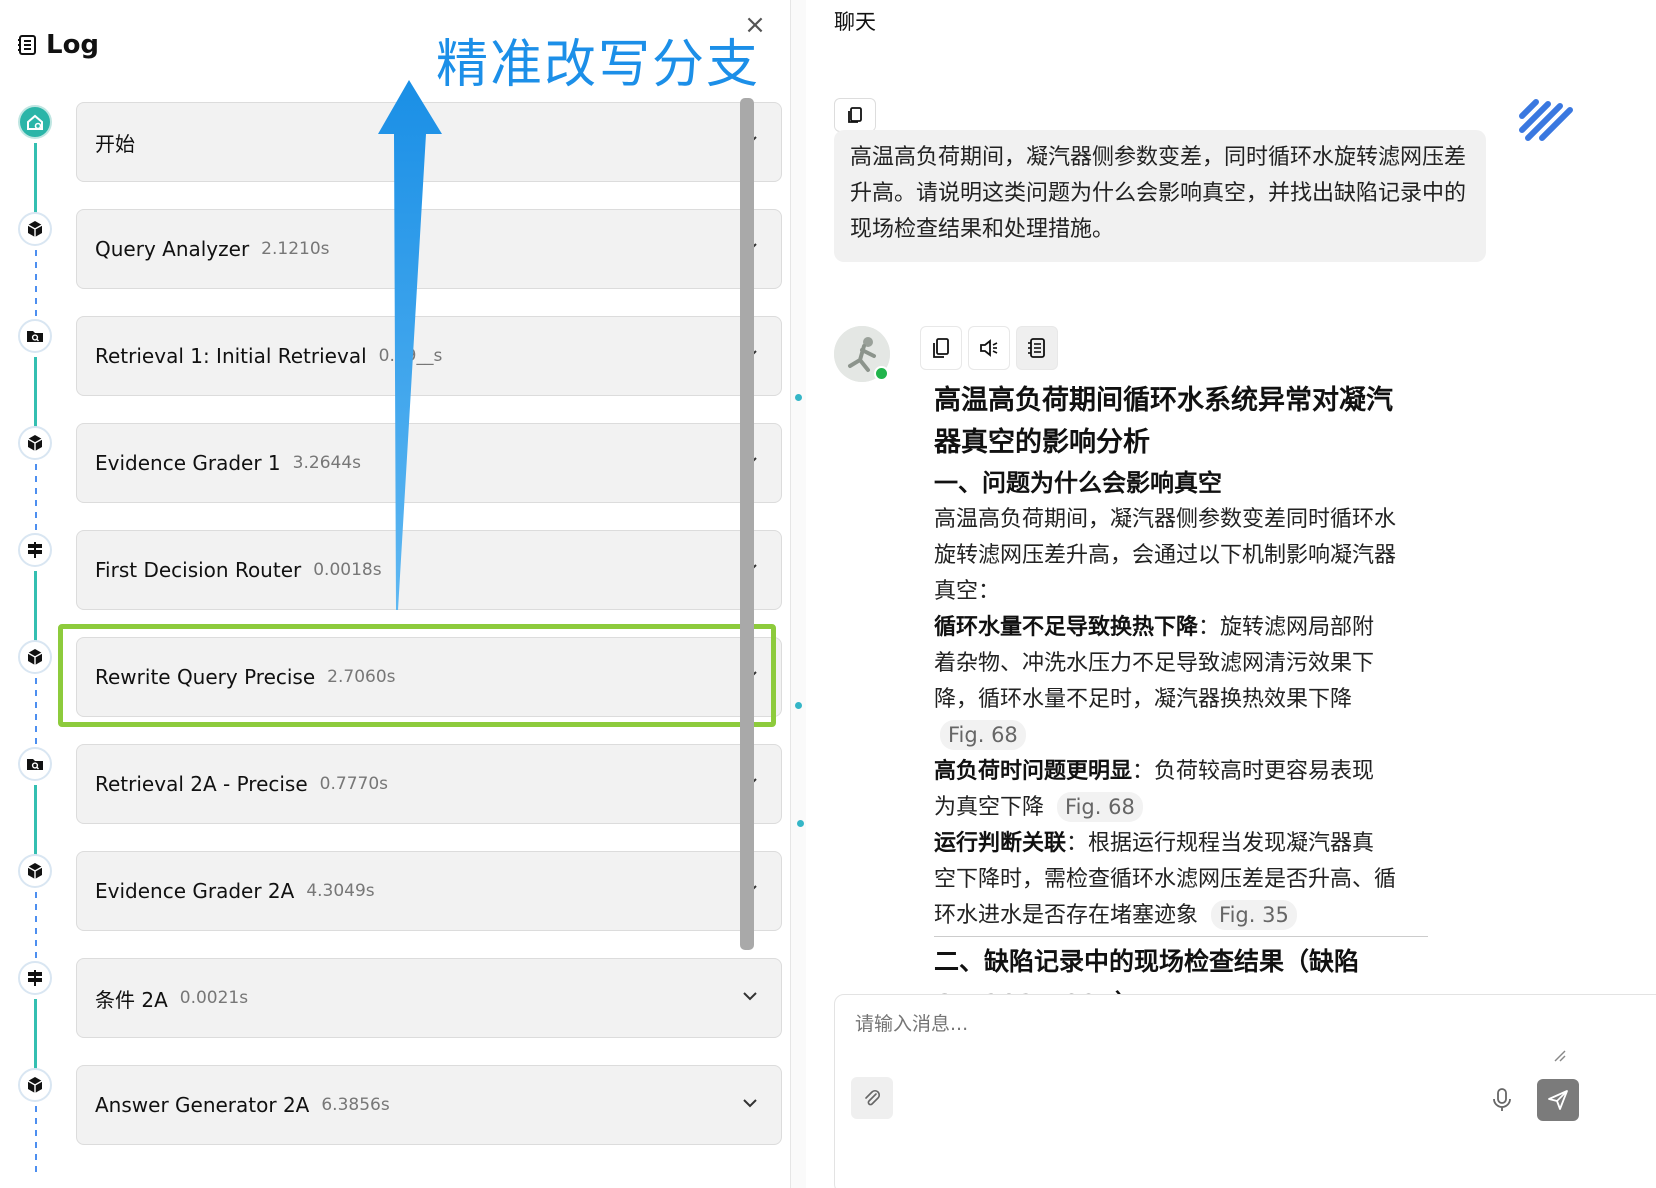 This screenshot has height=1188, width=1656. I want to click on message-composer, so click(1245, 1091).